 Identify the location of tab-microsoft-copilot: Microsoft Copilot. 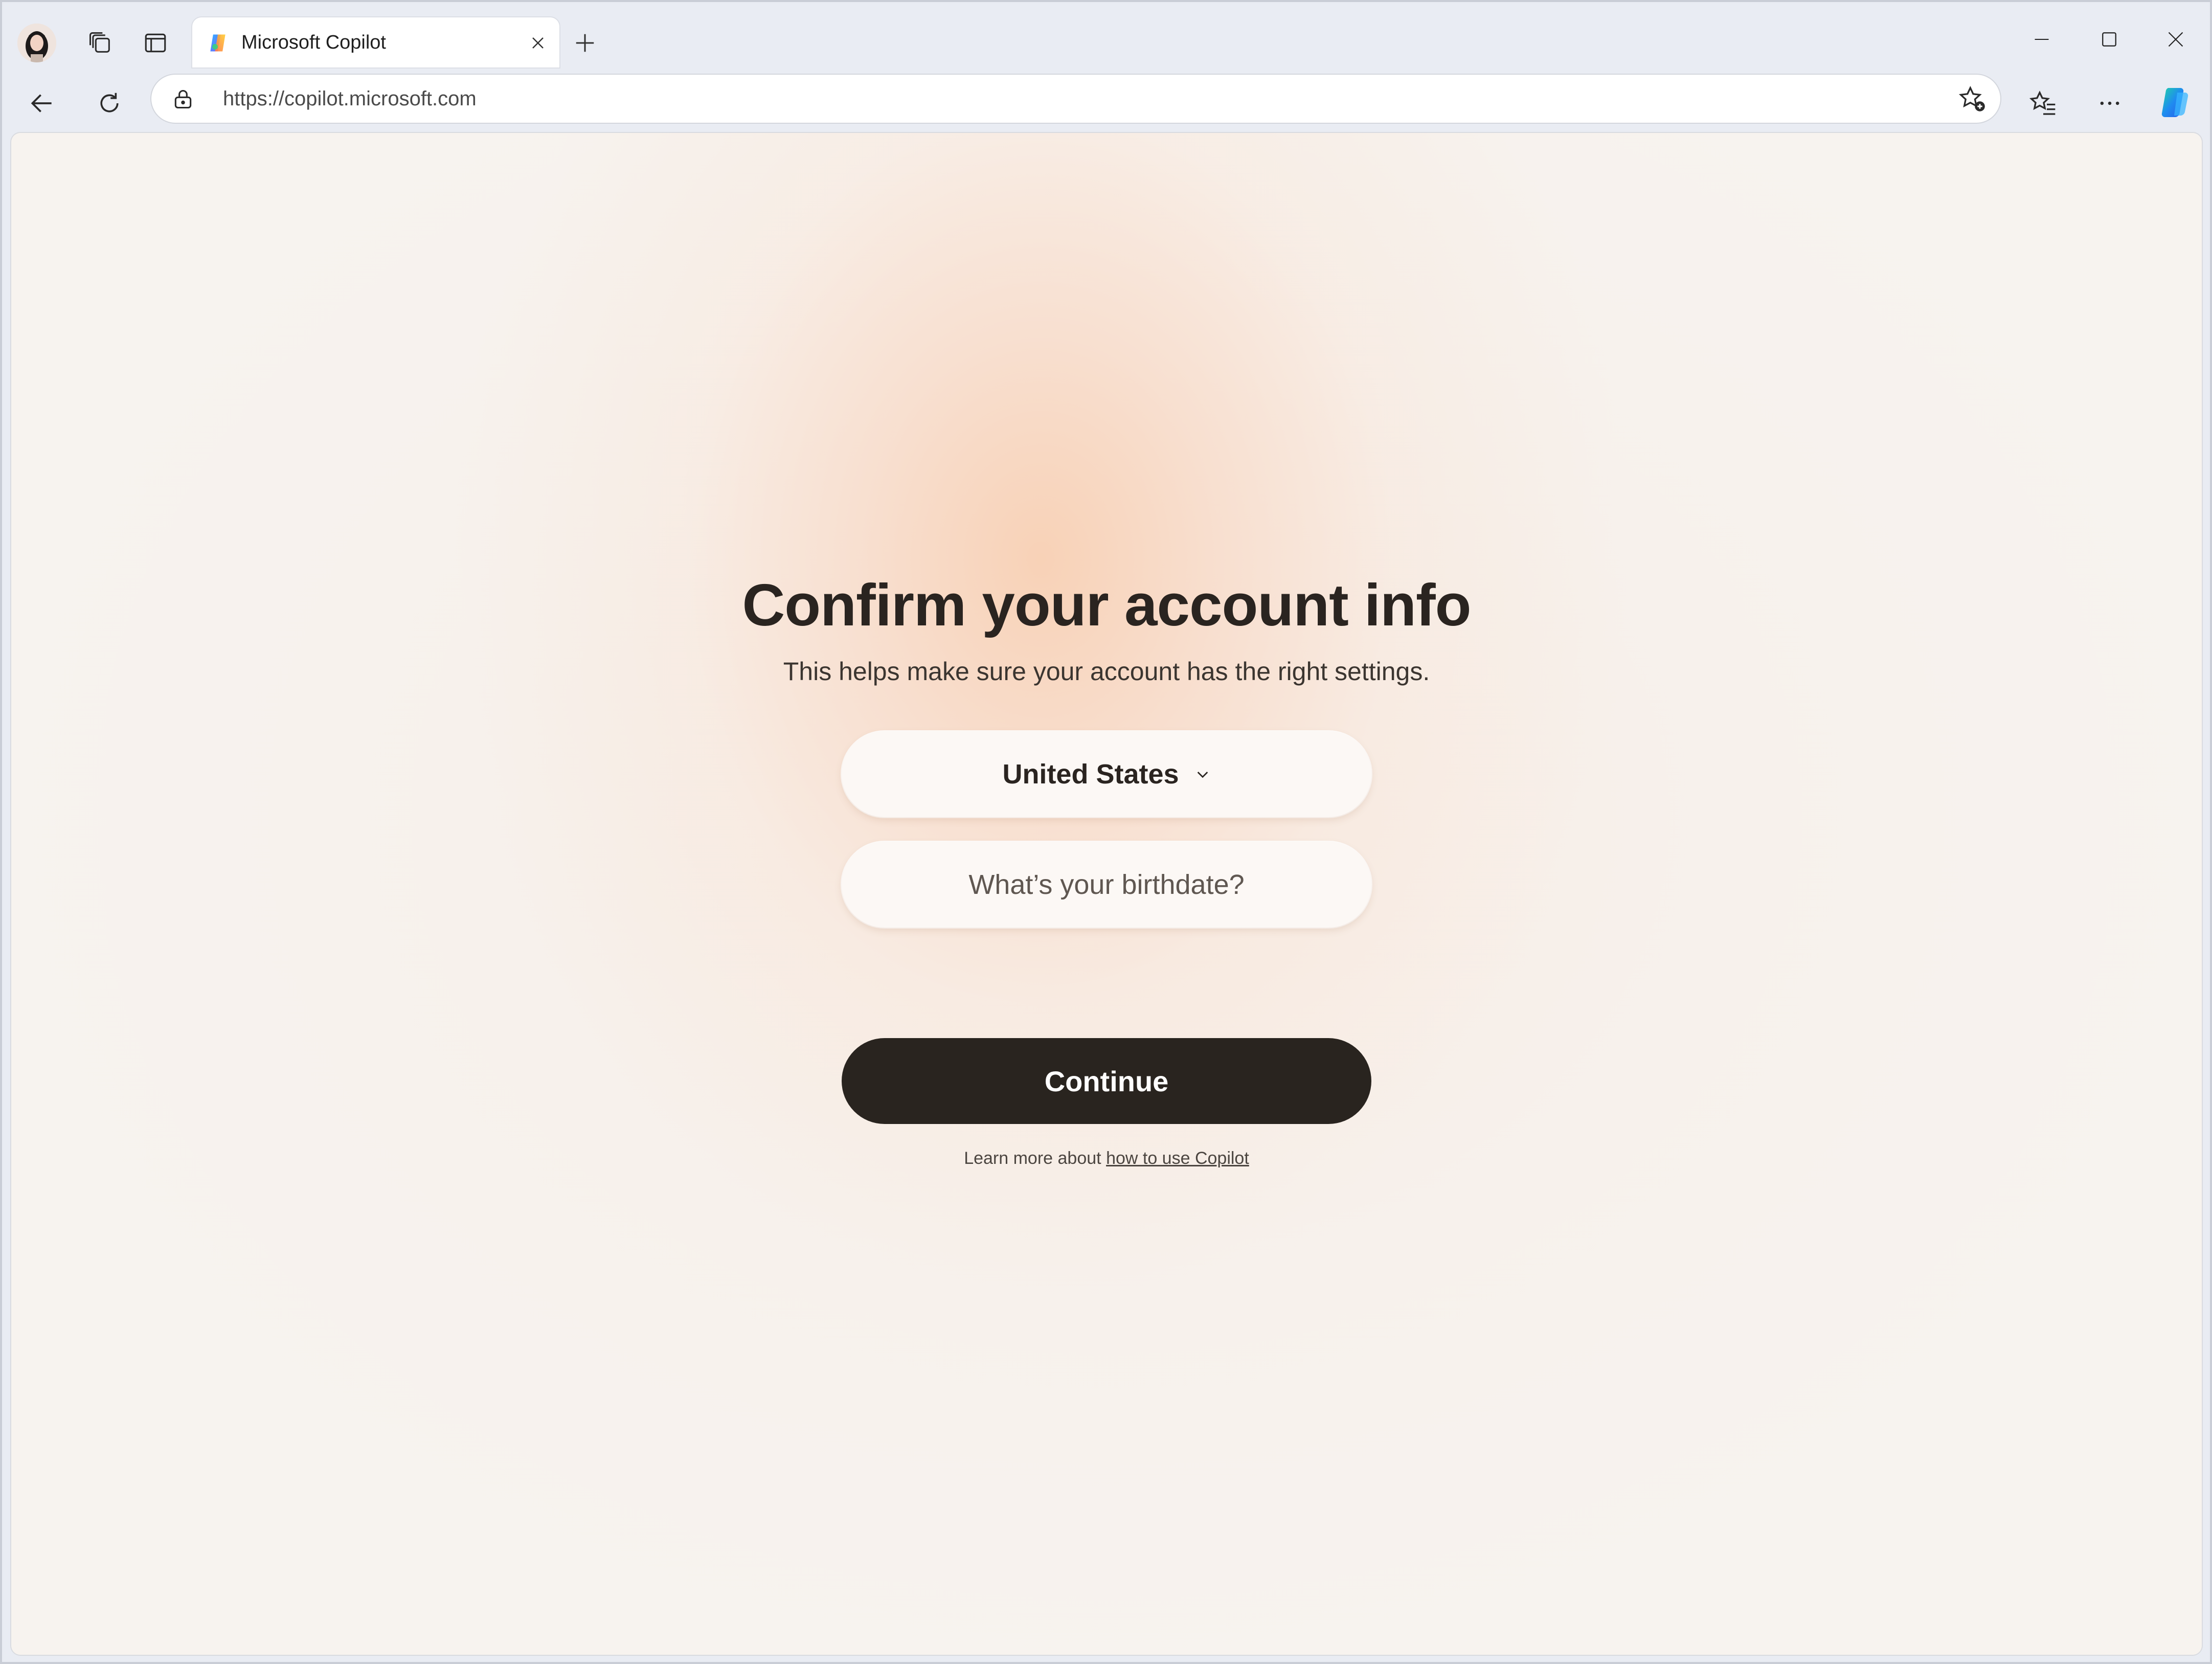
(376, 43).